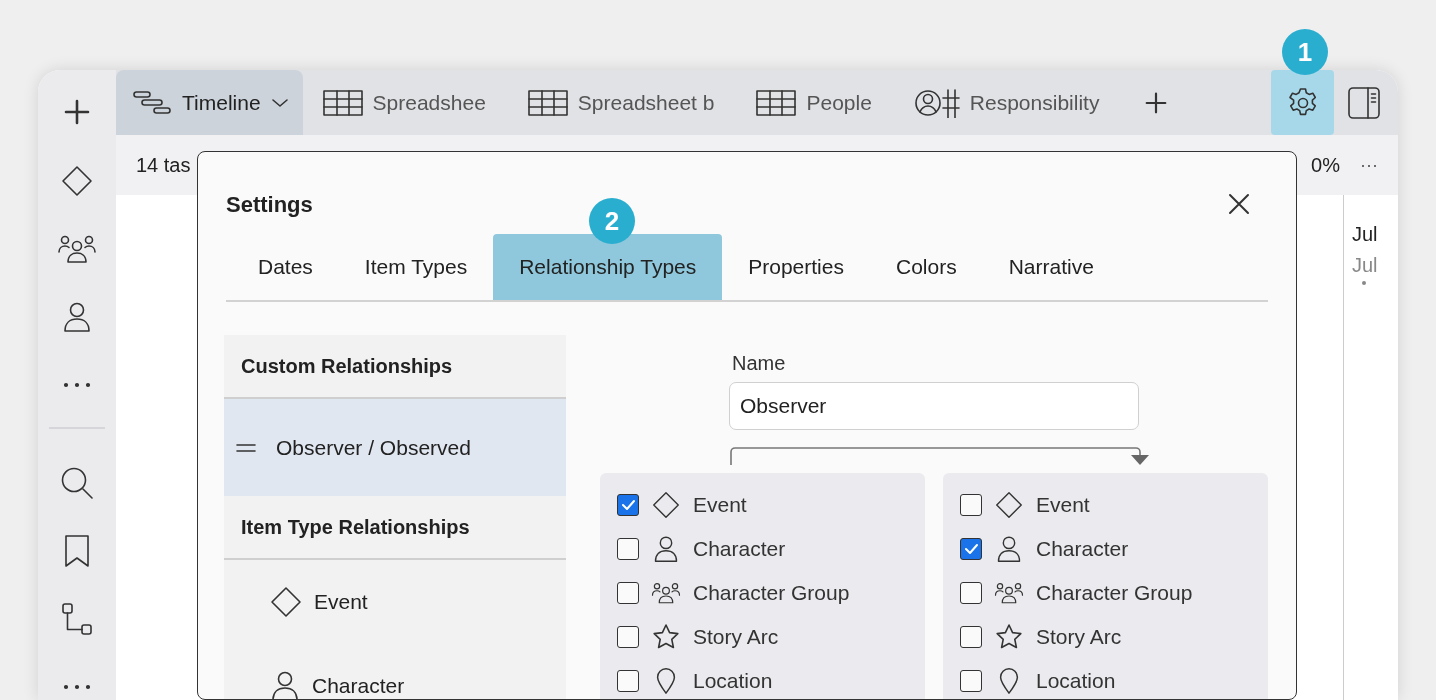 The image size is (1436, 700). What do you see at coordinates (395, 447) in the screenshot?
I see `relationship-item: Observer / Observed` at bounding box center [395, 447].